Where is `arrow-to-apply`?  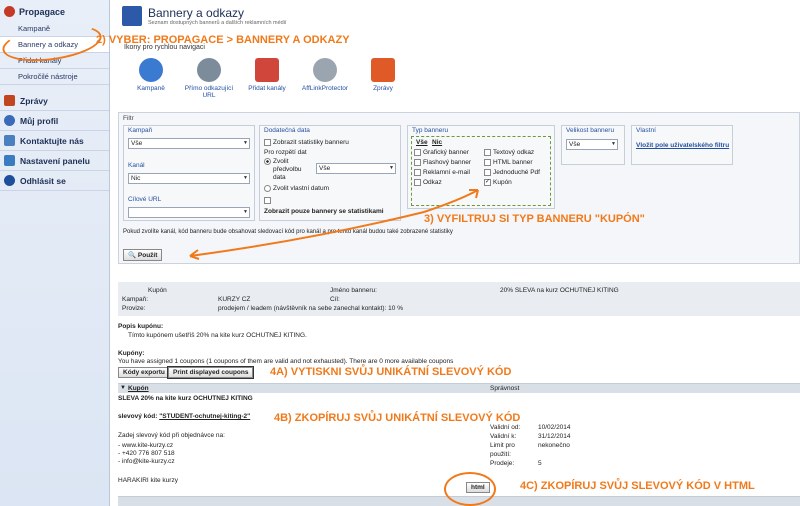 arrow-to-apply is located at coordinates (307, 234).